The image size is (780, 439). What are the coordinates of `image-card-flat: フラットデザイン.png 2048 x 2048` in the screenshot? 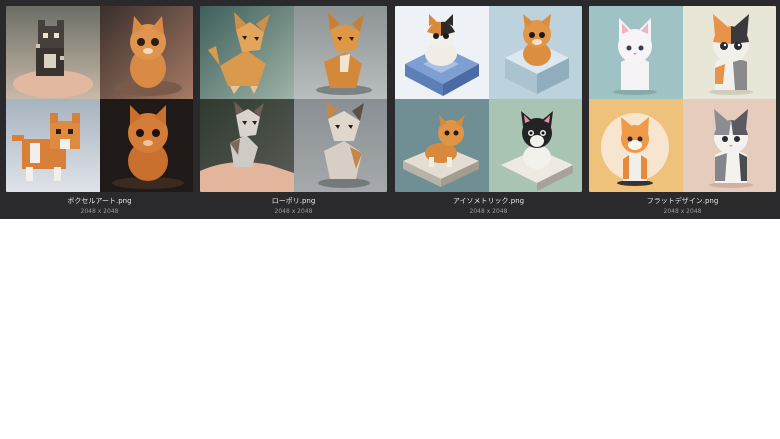 It's located at (682, 110).